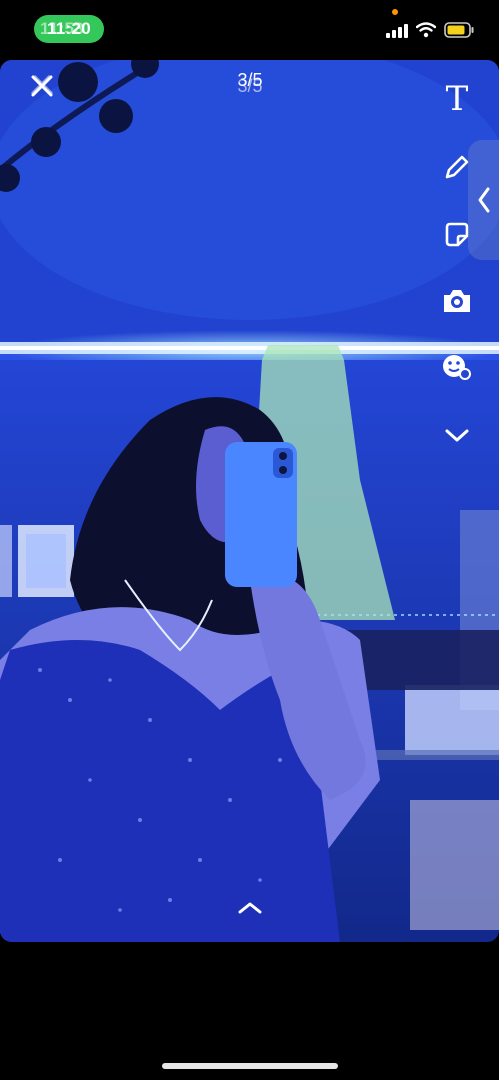  I want to click on status-time: 11:20, so click(69, 28).